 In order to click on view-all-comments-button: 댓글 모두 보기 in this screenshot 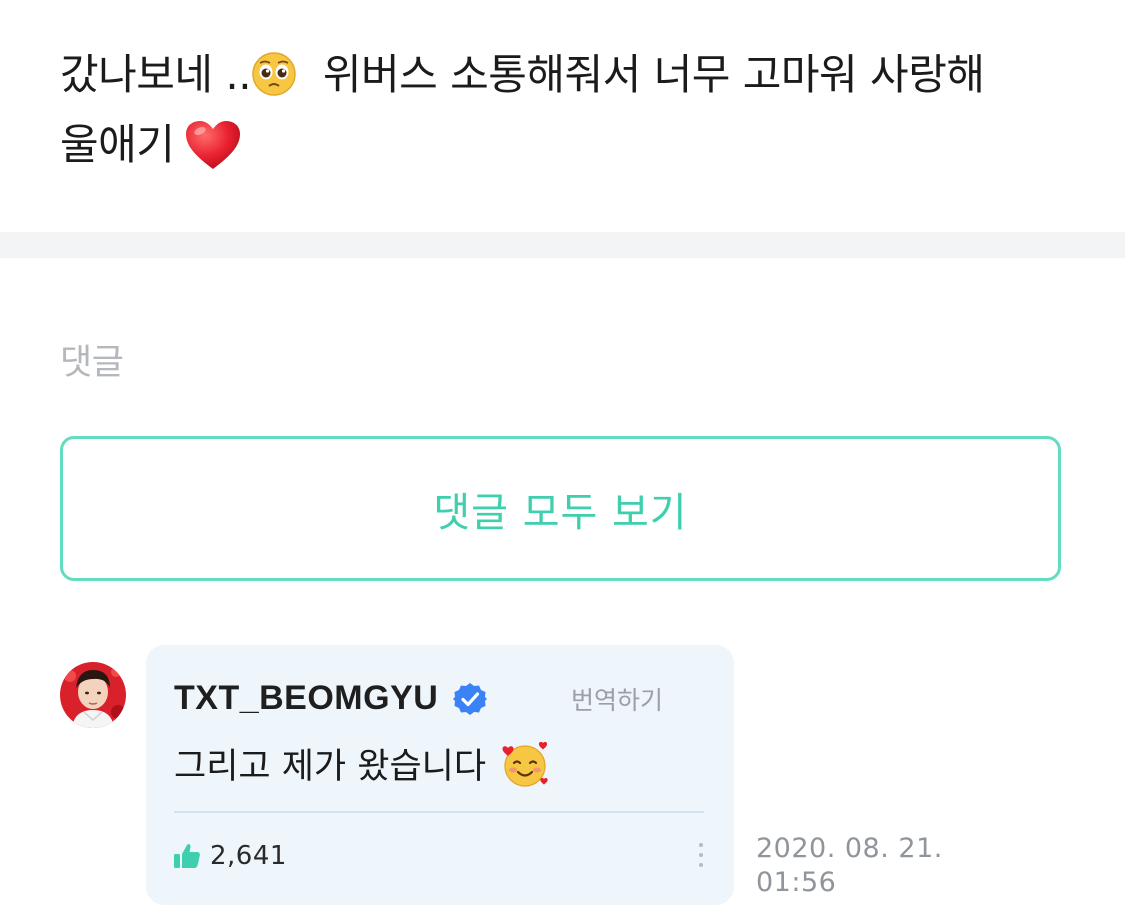, I will do `click(560, 508)`.